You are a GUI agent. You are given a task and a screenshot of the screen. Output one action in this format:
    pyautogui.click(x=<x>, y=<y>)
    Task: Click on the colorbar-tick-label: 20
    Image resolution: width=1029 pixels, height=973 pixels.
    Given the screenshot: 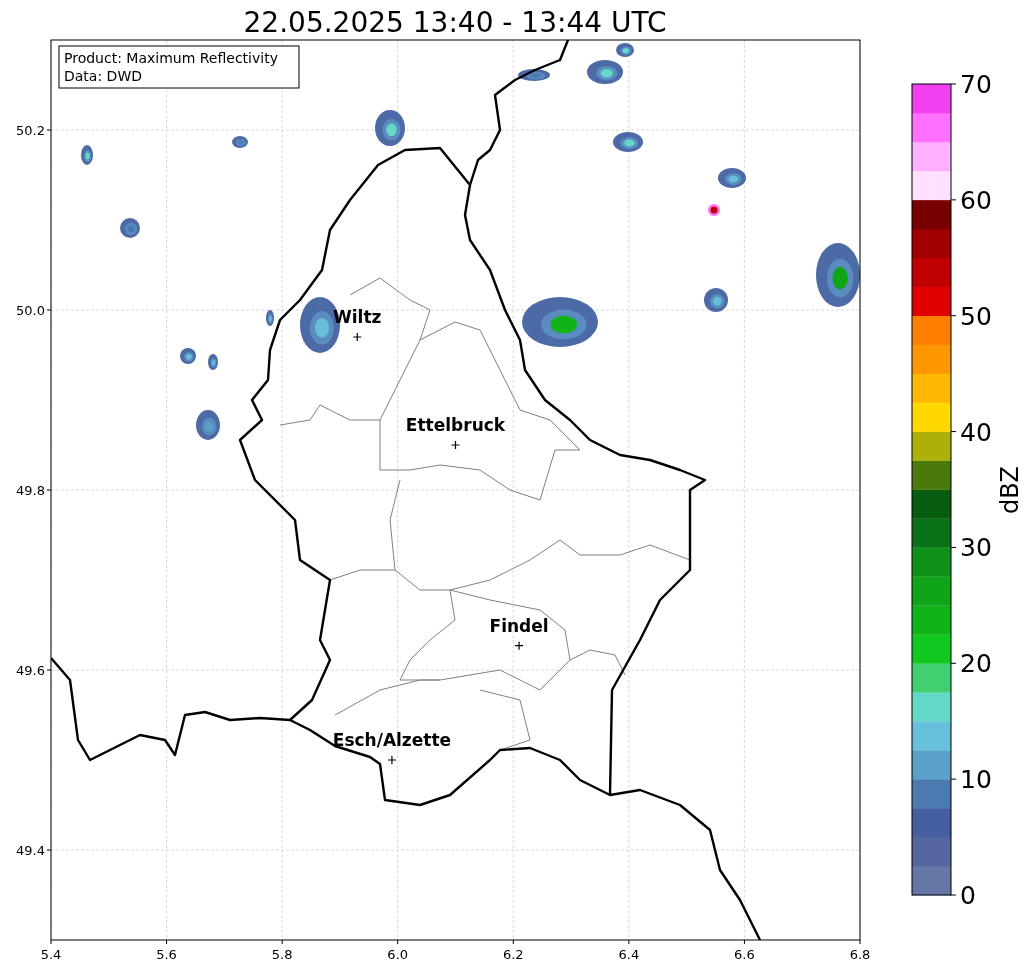 What is the action you would take?
    pyautogui.click(x=976, y=664)
    